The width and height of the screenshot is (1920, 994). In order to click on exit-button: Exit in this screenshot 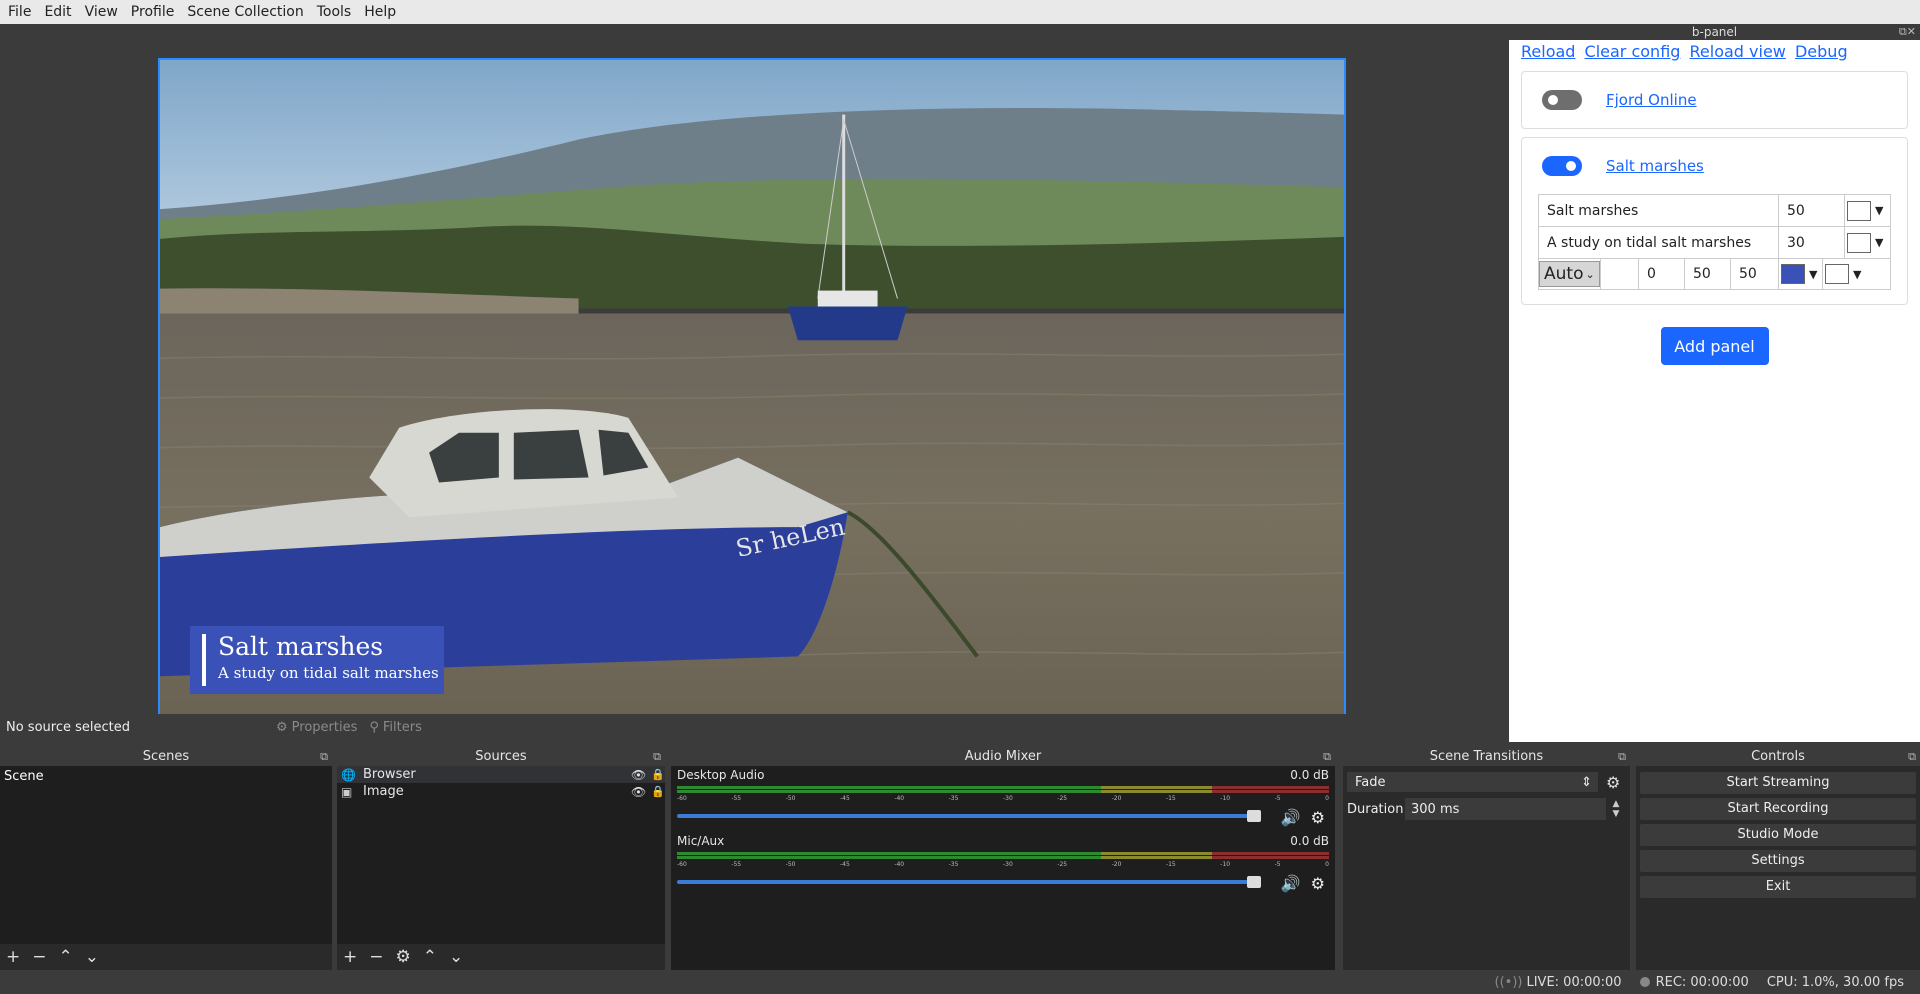, I will do `click(1778, 887)`.